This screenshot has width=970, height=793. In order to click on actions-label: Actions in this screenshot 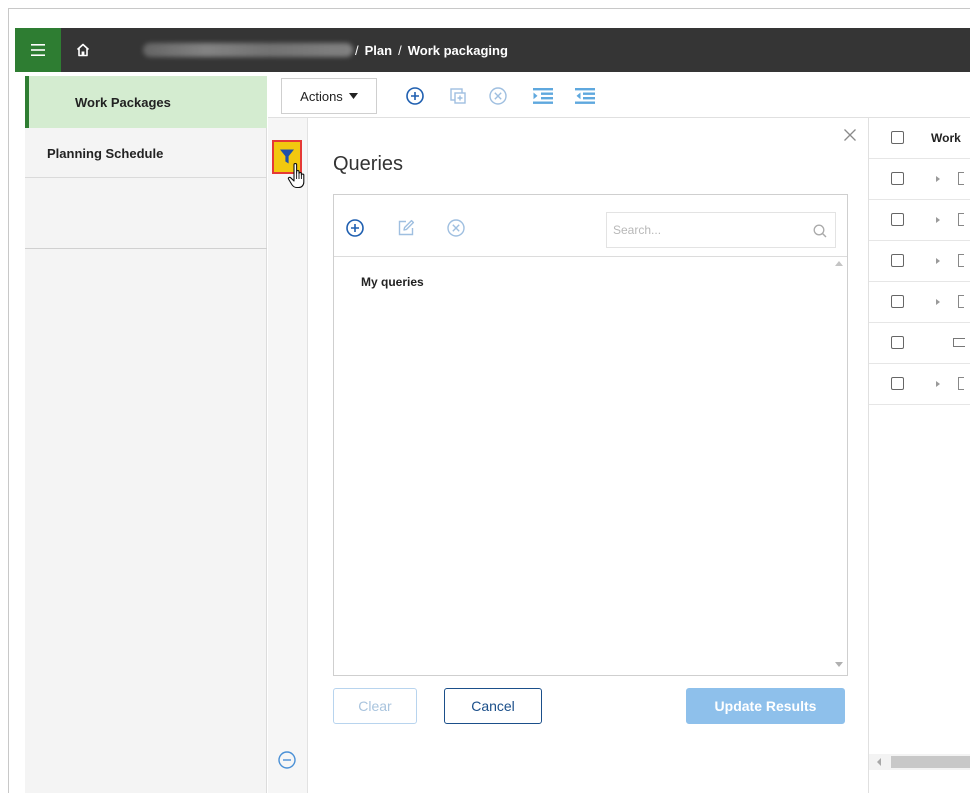, I will do `click(321, 96)`.